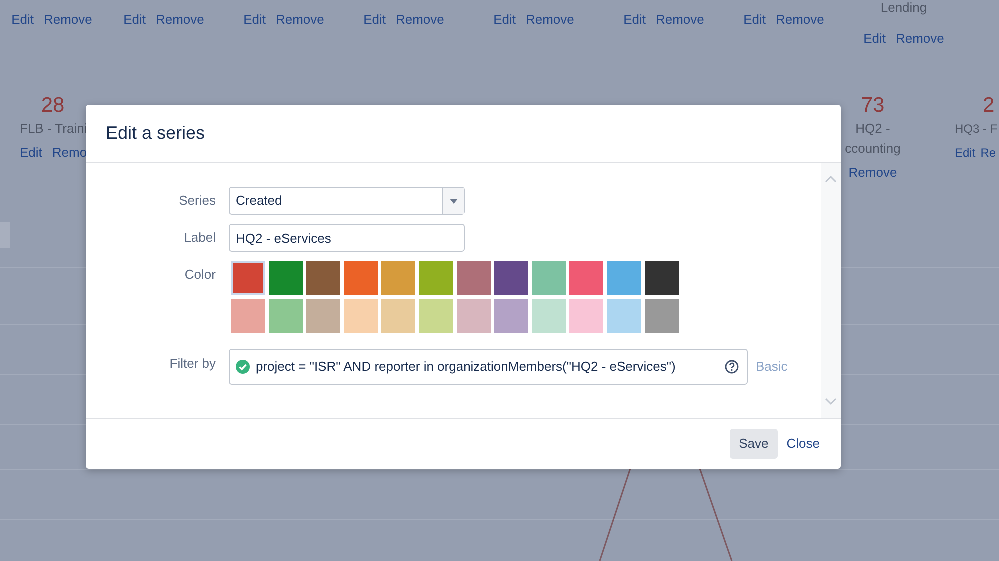 This screenshot has width=999, height=561. Describe the element at coordinates (192, 364) in the screenshot. I see `field-label: Filter by` at that location.